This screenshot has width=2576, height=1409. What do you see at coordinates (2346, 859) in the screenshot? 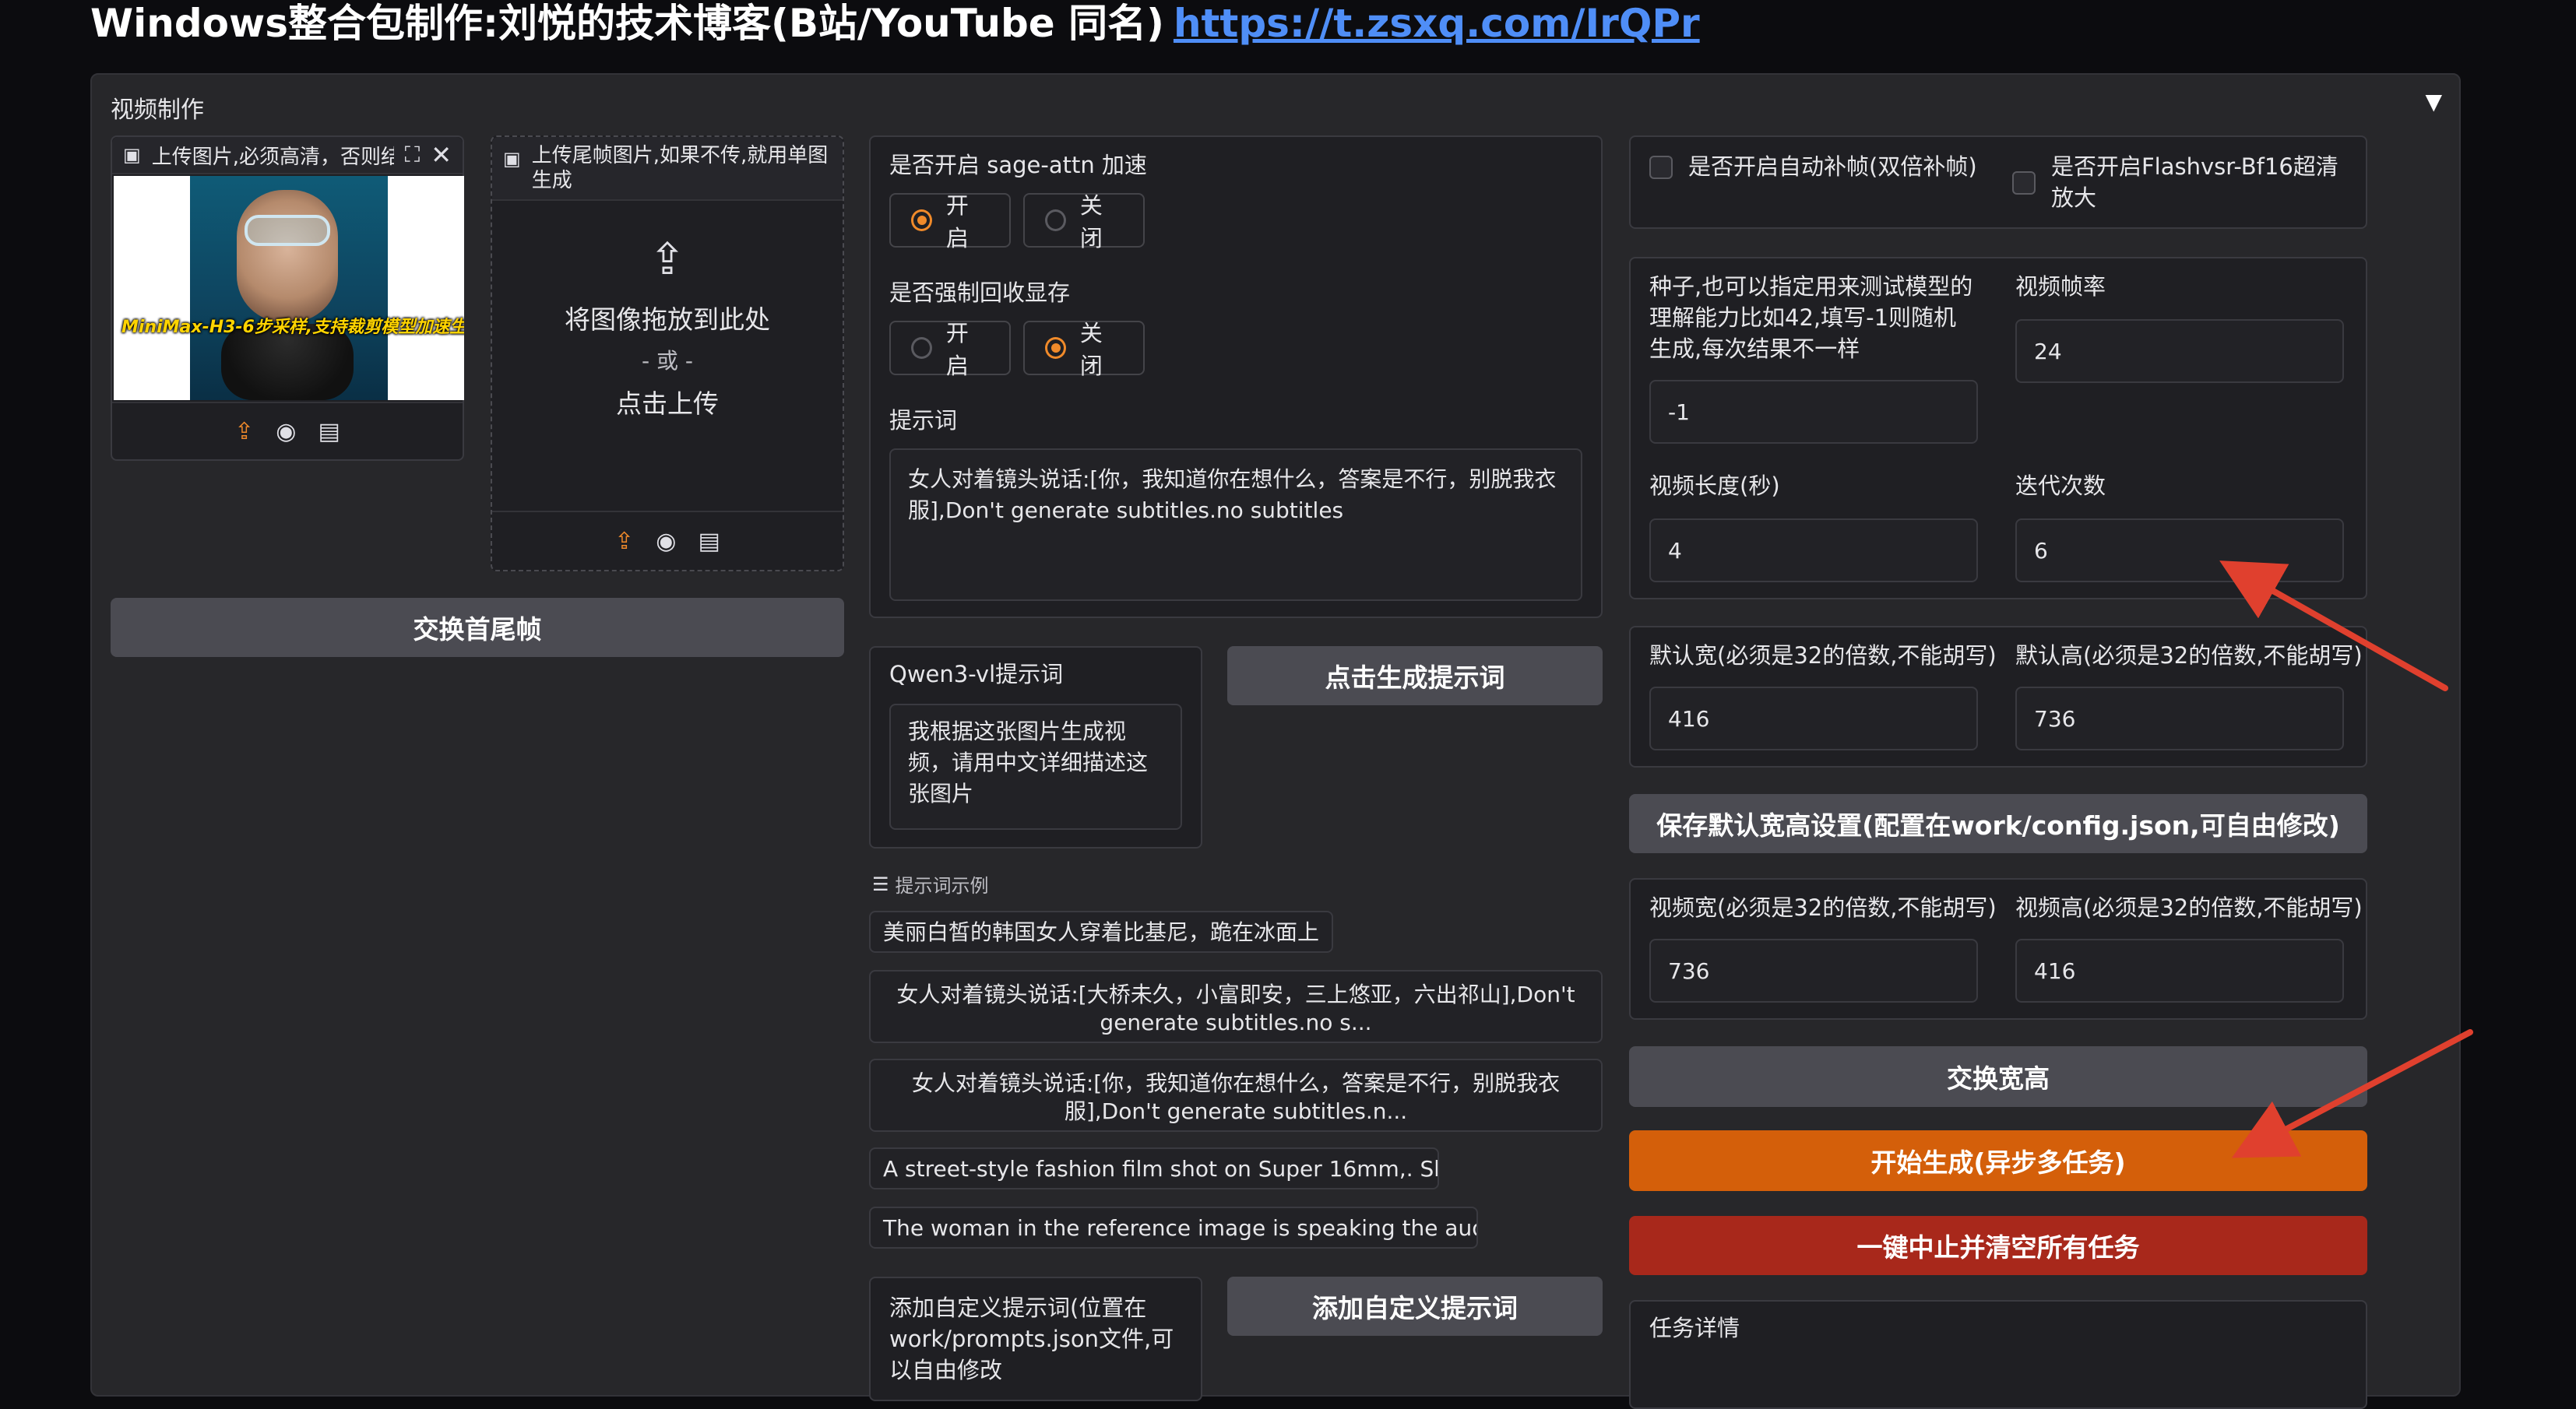
I see `annotation-arrows` at bounding box center [2346, 859].